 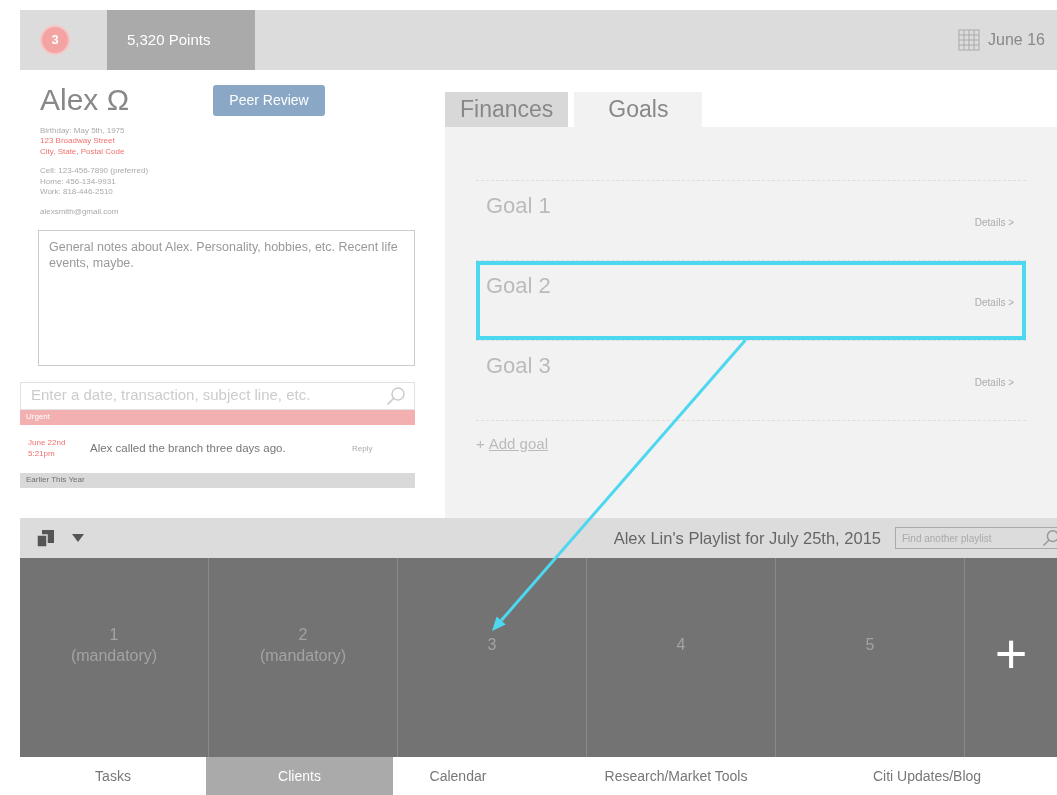 What do you see at coordinates (217, 480) in the screenshot?
I see `section-header: Earlier This Year` at bounding box center [217, 480].